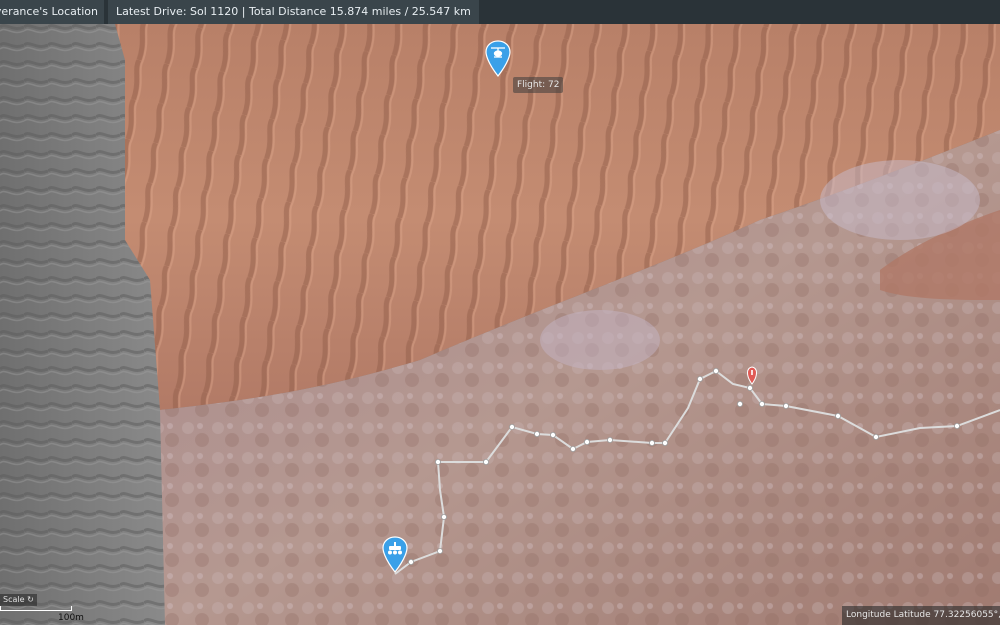  I want to click on helicopter-flight-label: Flight: 72, so click(538, 85).